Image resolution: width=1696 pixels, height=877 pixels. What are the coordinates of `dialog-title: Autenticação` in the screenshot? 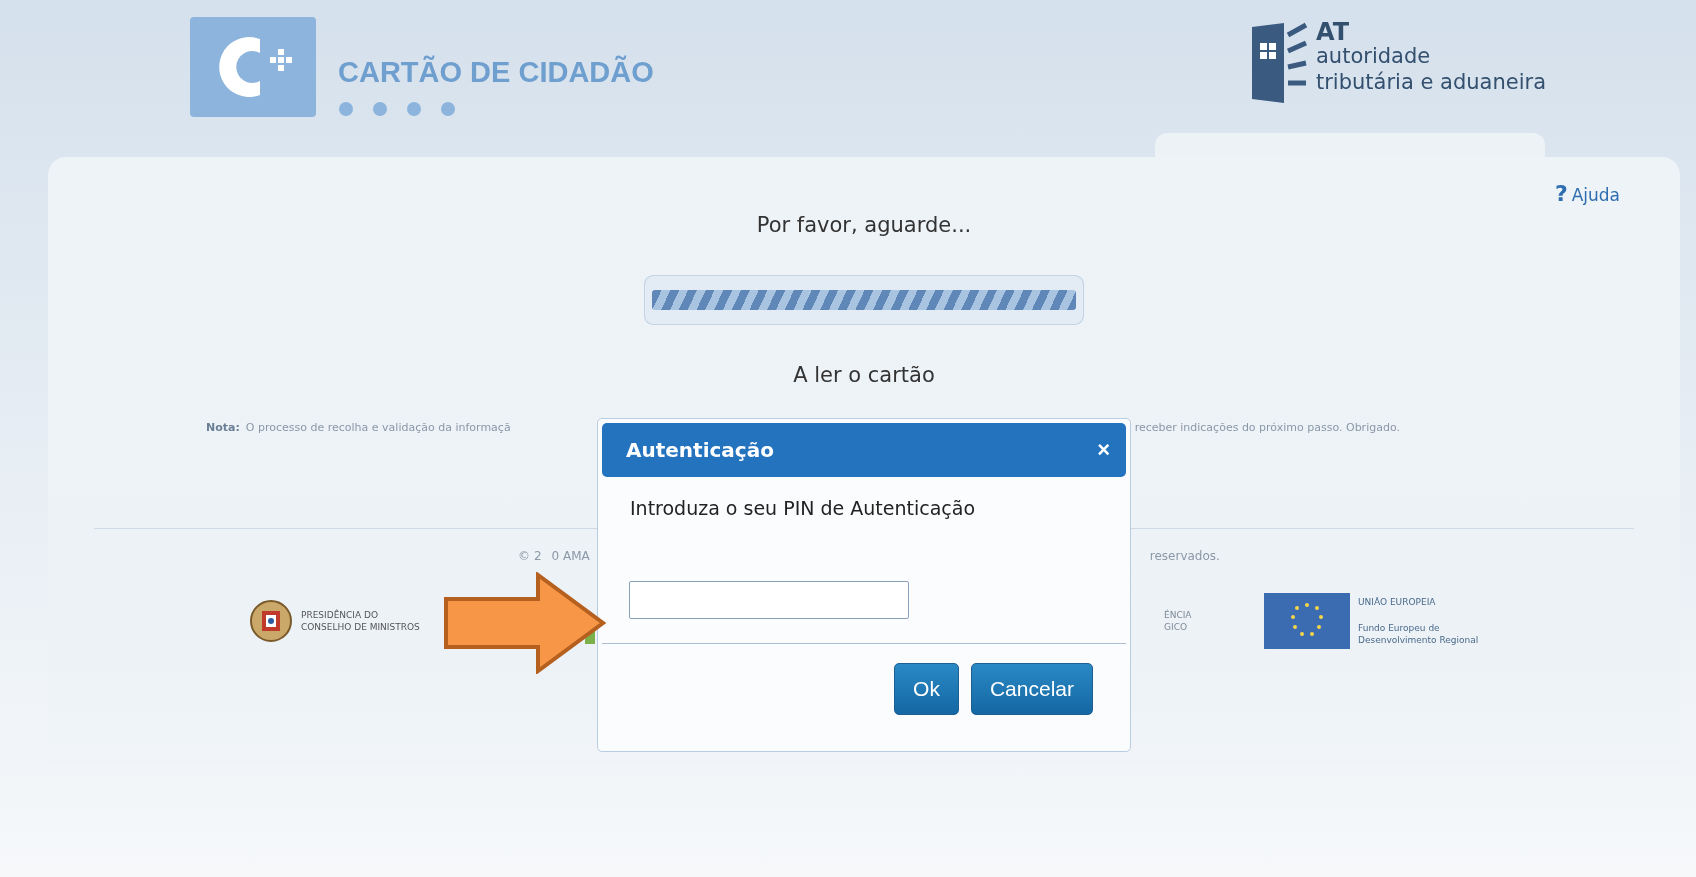 It's located at (700, 450).